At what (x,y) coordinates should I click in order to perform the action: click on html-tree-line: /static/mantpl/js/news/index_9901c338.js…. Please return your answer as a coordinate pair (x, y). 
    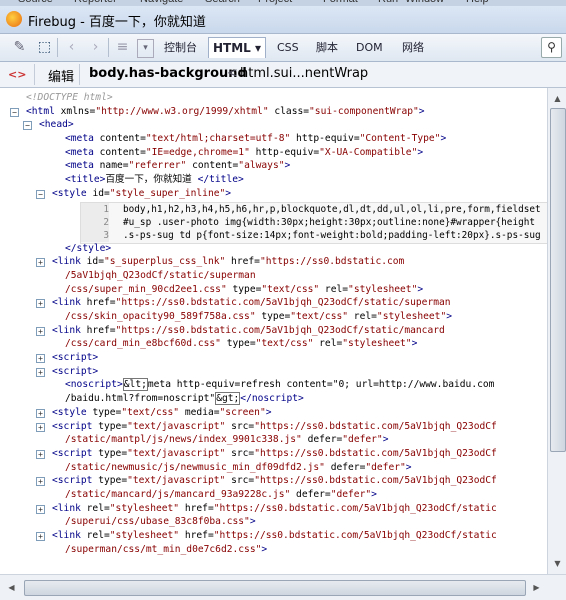
    Looking at the image, I should click on (273, 440).